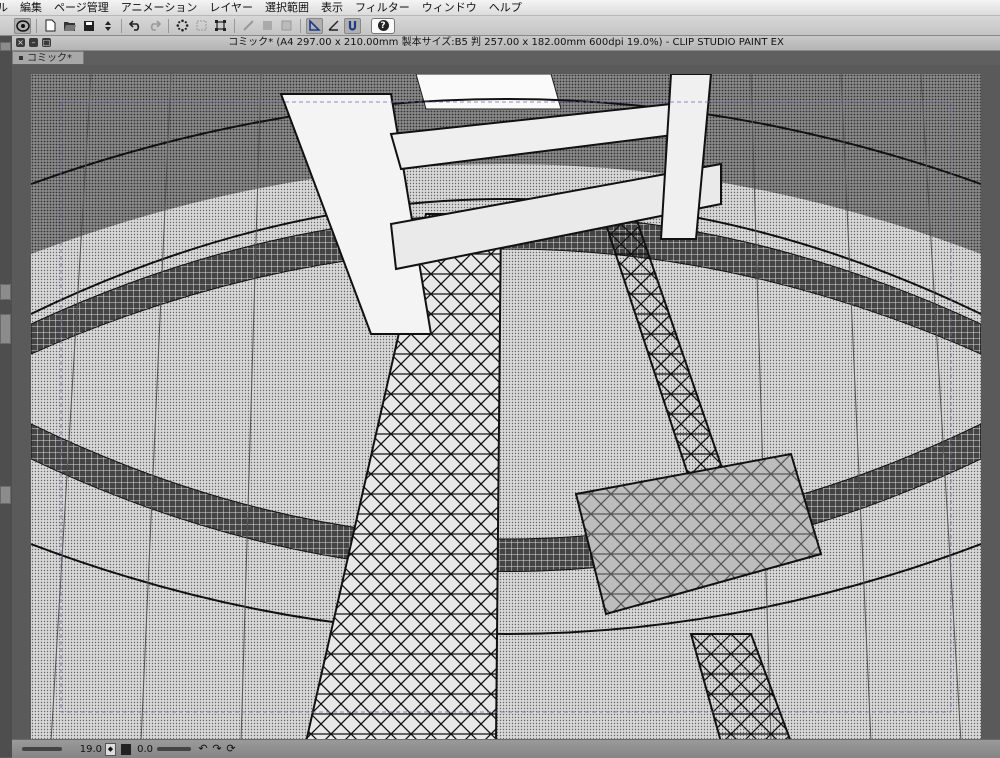  Describe the element at coordinates (289, 7) in the screenshot. I see `menu-selection: 選択範囲` at that location.